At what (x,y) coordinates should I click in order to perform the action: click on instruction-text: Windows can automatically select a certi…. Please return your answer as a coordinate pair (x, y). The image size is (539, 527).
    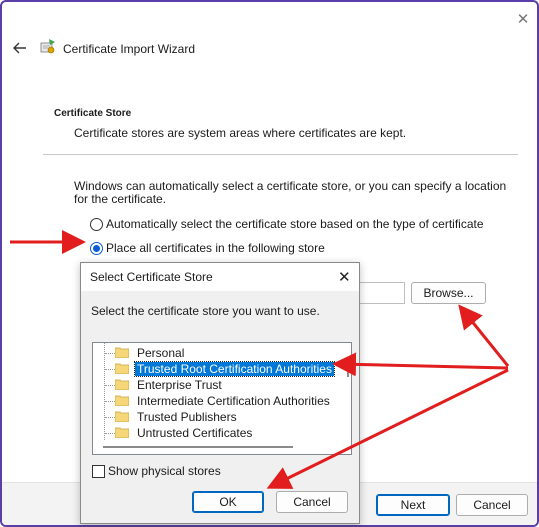
    Looking at the image, I should click on (290, 192).